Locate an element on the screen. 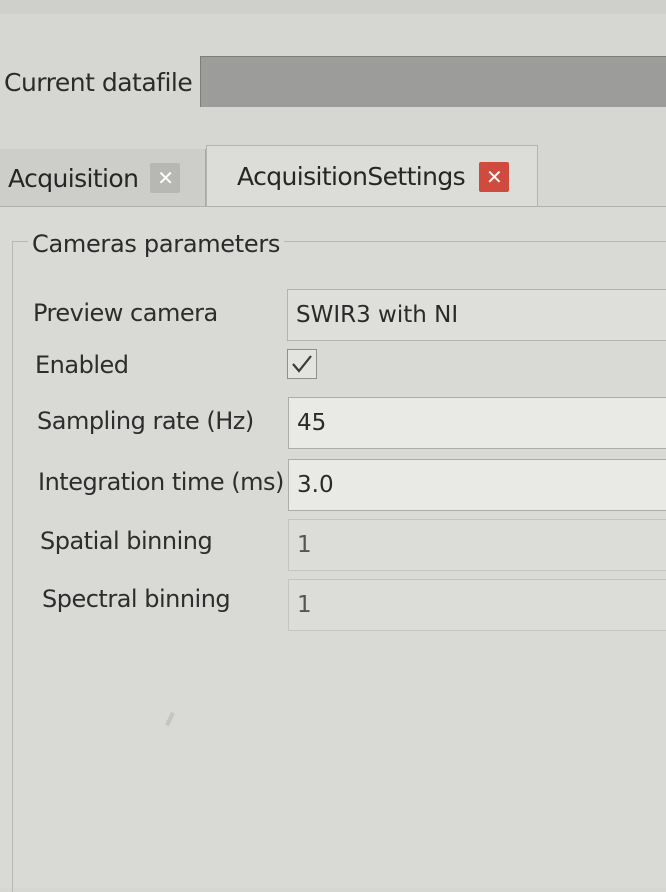 The height and width of the screenshot is (892, 666). integration-time-input: 3.0 is located at coordinates (477, 485).